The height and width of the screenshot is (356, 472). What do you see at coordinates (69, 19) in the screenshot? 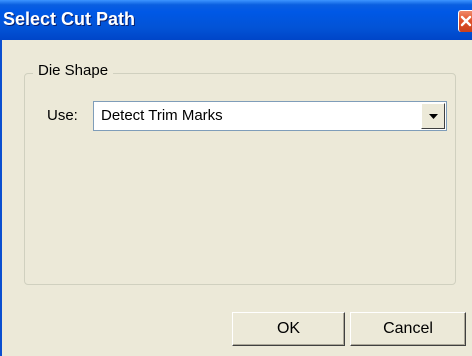
I see `dialog-title: Select Cut Path` at bounding box center [69, 19].